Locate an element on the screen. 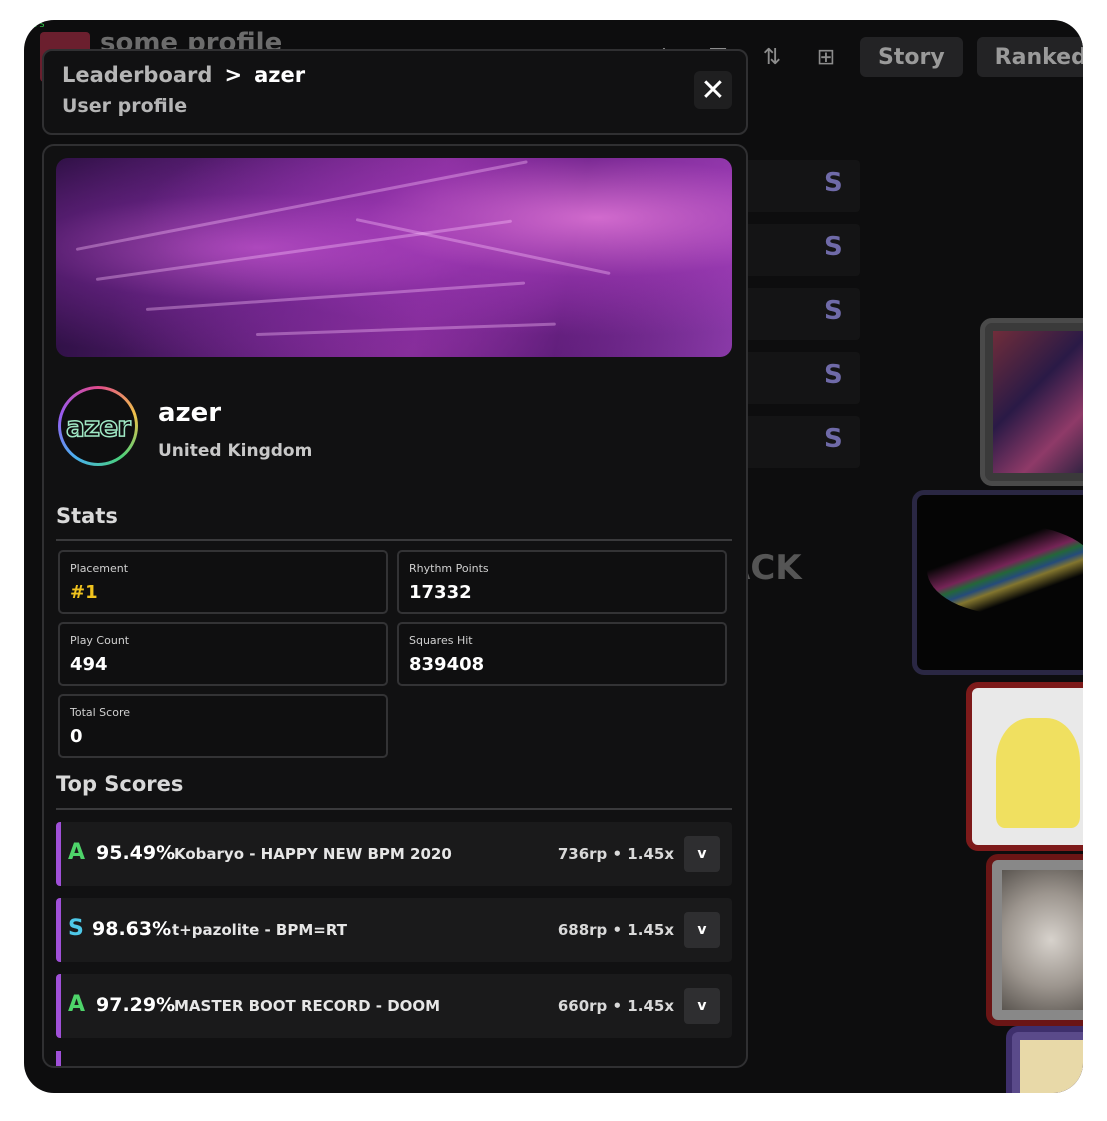 The image size is (1107, 1121). avatar-text: azer is located at coordinates (98, 426).